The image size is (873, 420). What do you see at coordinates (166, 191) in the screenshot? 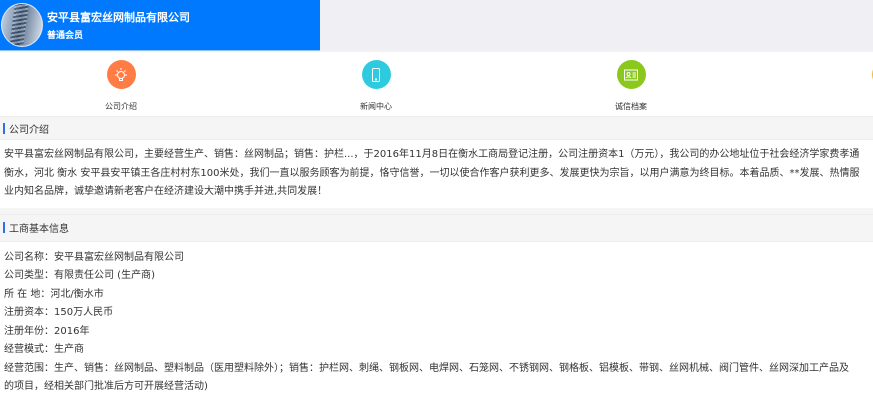
I see `intro-line: 业内知名品牌，诚挚邀请新老客户在经济建设大潮中携手并进,共同发展！` at bounding box center [166, 191].